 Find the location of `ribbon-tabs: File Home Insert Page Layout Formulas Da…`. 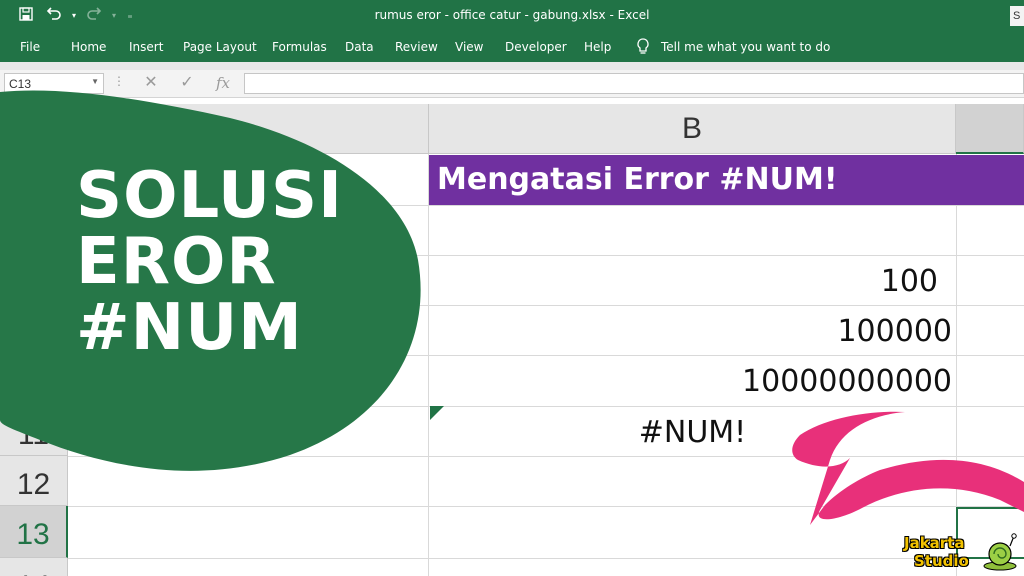

ribbon-tabs: File Home Insert Page Layout Formulas Da… is located at coordinates (512, 47).